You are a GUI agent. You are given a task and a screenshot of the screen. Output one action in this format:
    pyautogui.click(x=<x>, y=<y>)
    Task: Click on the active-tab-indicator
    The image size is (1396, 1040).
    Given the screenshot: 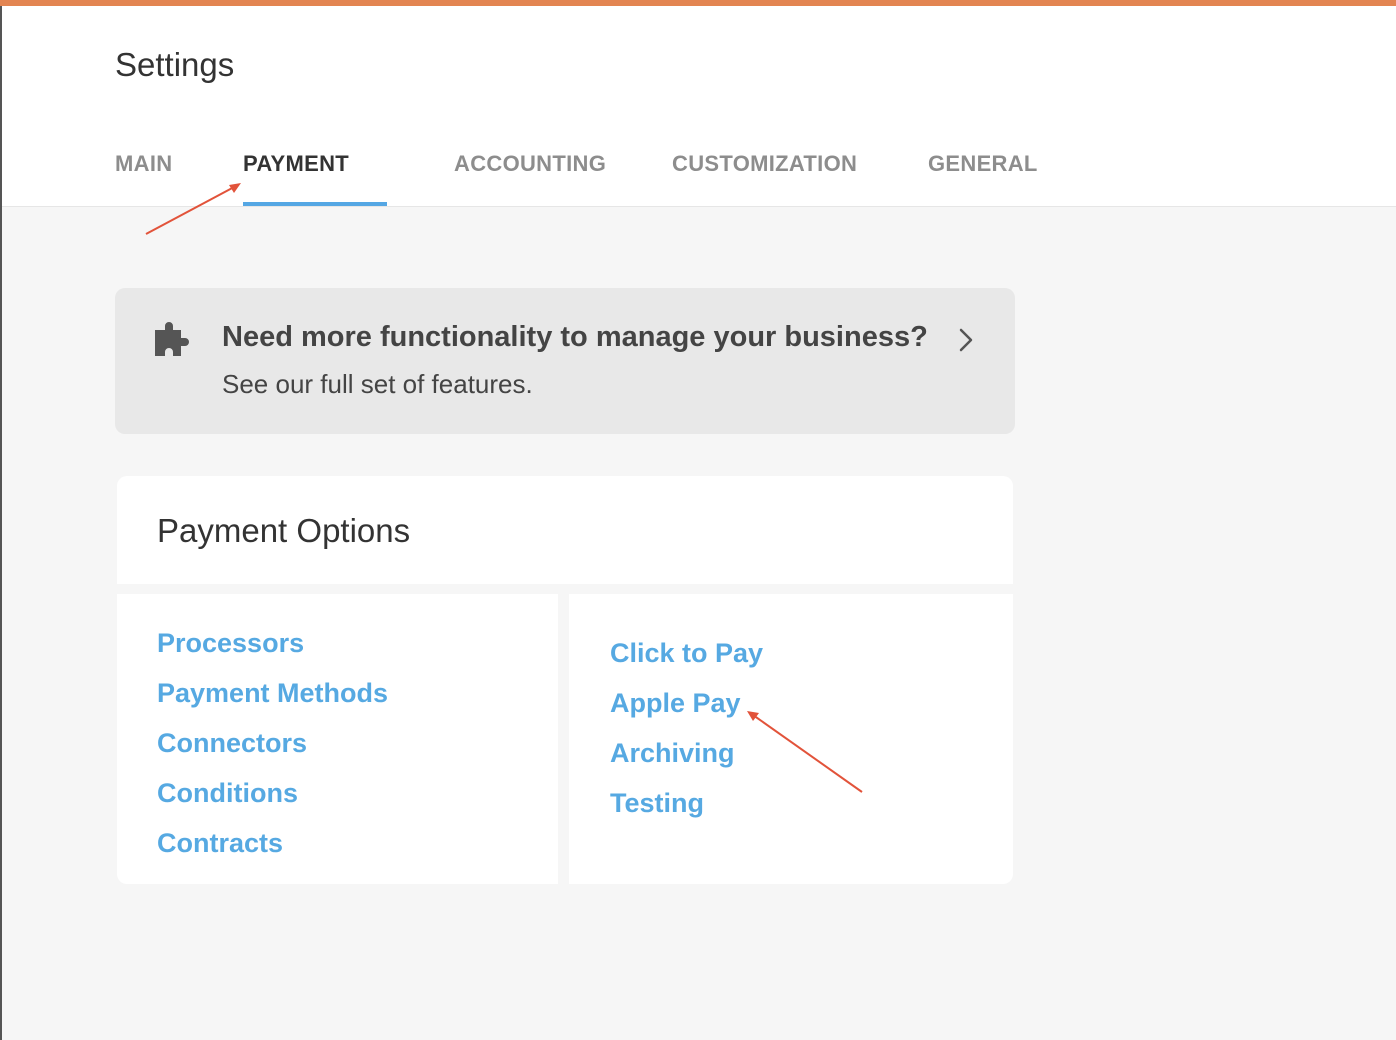 What is the action you would take?
    pyautogui.click(x=315, y=204)
    